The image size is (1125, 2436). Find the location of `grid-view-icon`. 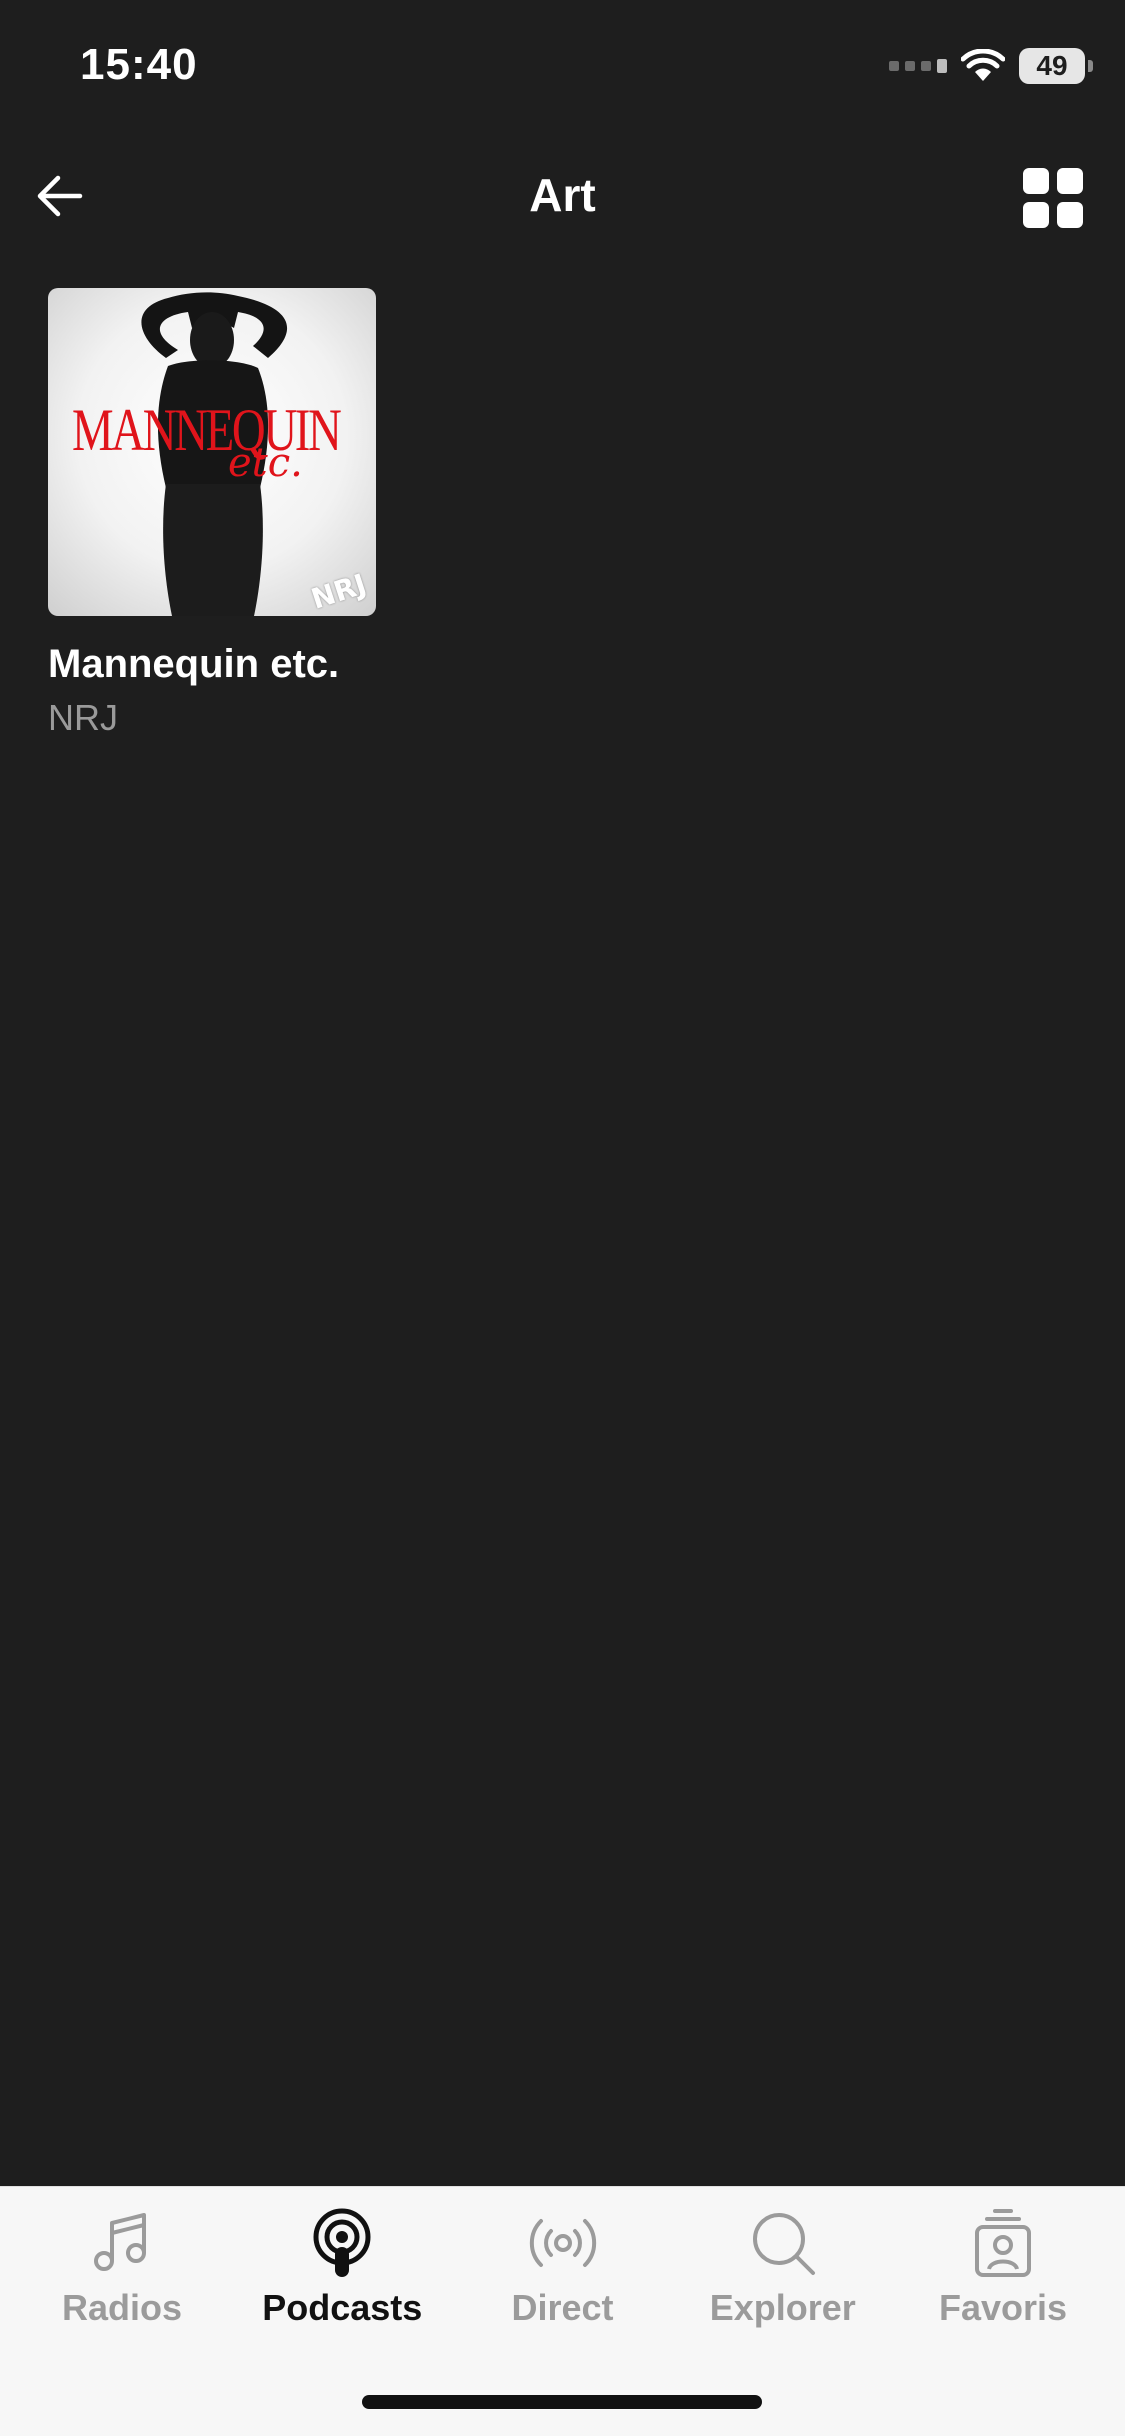

grid-view-icon is located at coordinates (1036, 181).